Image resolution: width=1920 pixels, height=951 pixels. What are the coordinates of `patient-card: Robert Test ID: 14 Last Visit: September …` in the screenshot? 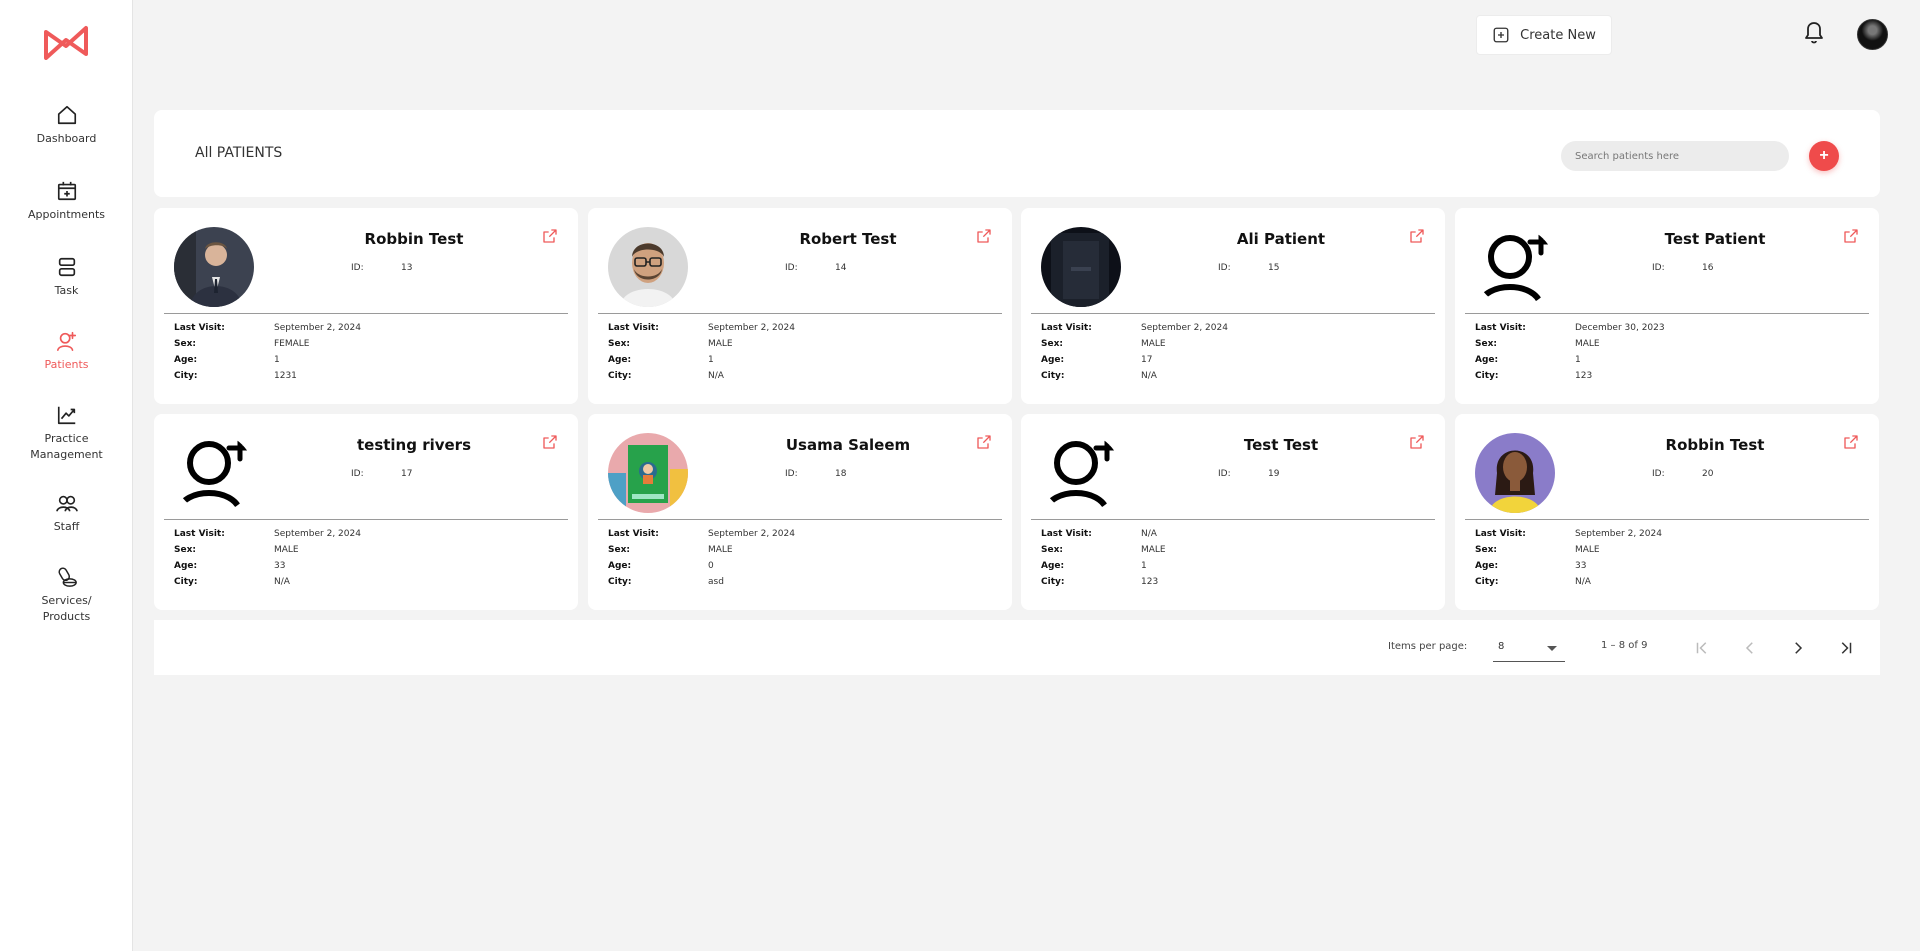 It's located at (800, 306).